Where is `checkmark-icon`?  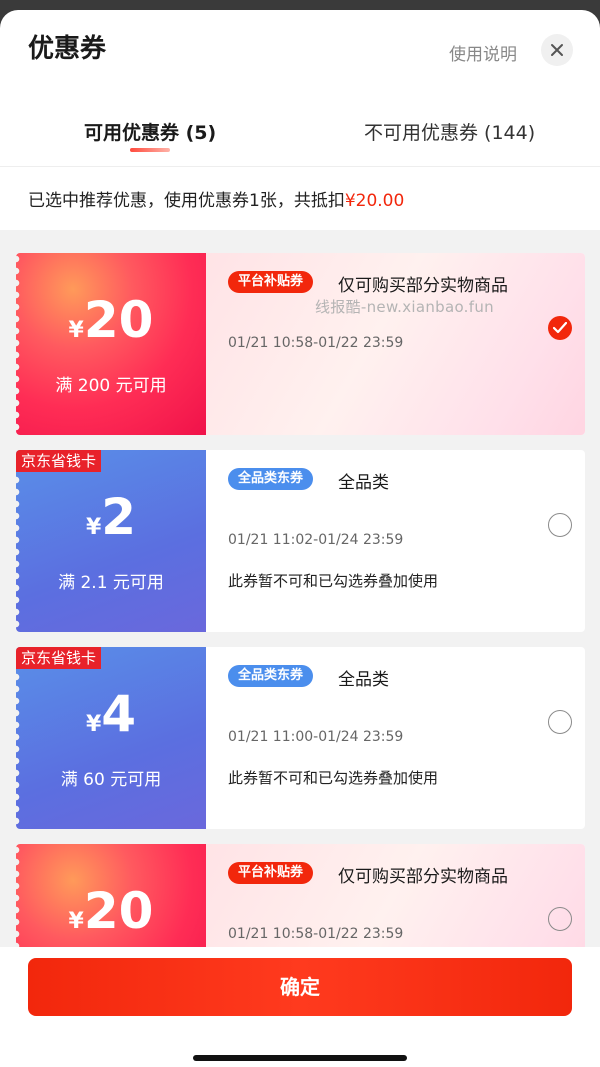
checkmark-icon is located at coordinates (560, 328).